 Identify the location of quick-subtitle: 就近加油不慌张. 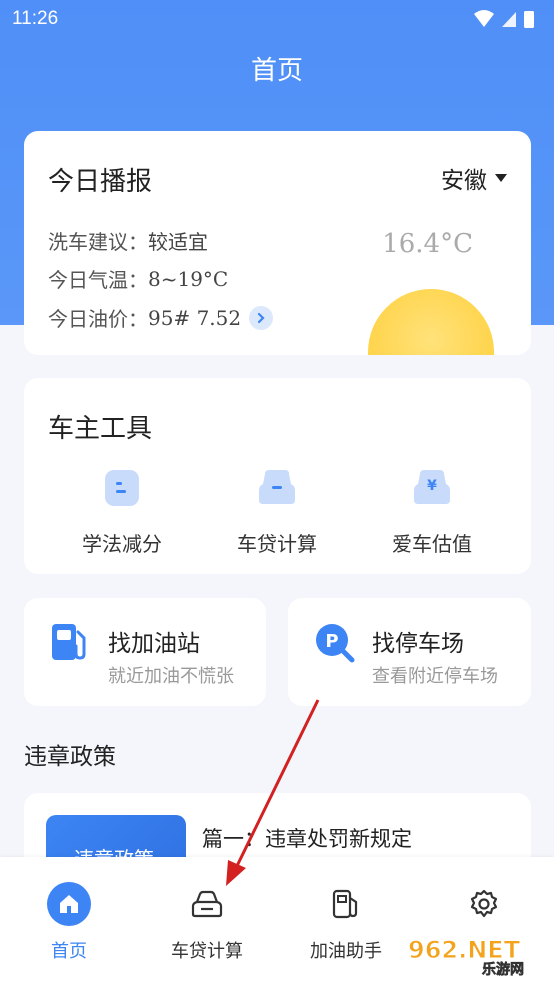
(171, 676).